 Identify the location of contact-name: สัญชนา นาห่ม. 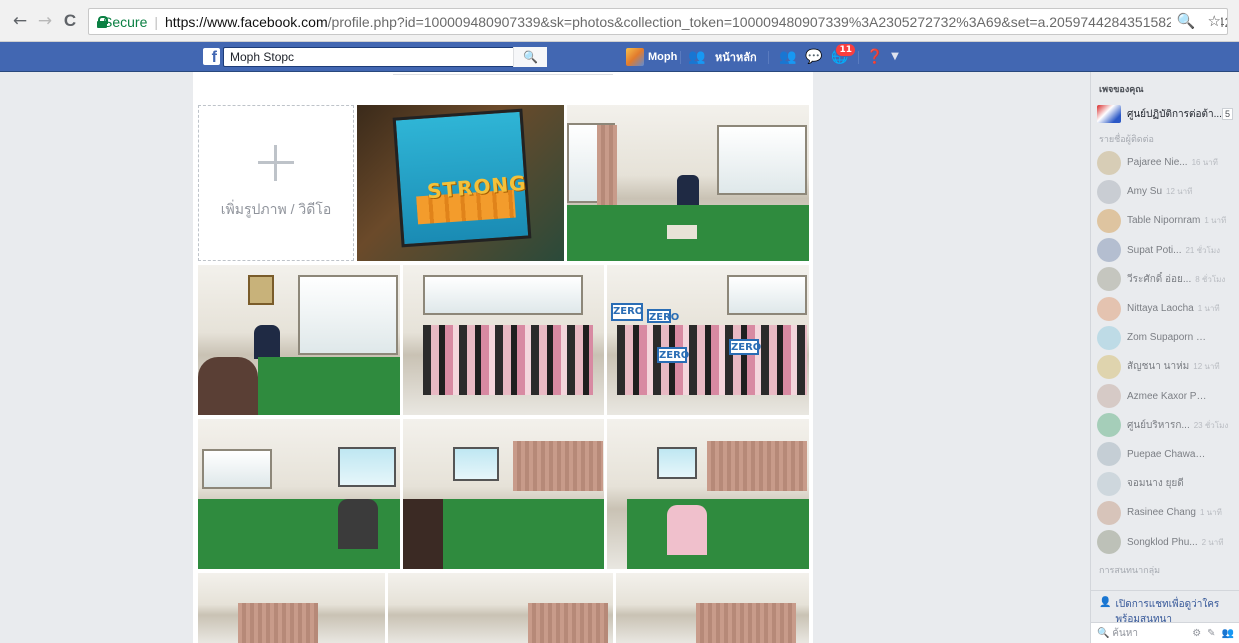
(1158, 367).